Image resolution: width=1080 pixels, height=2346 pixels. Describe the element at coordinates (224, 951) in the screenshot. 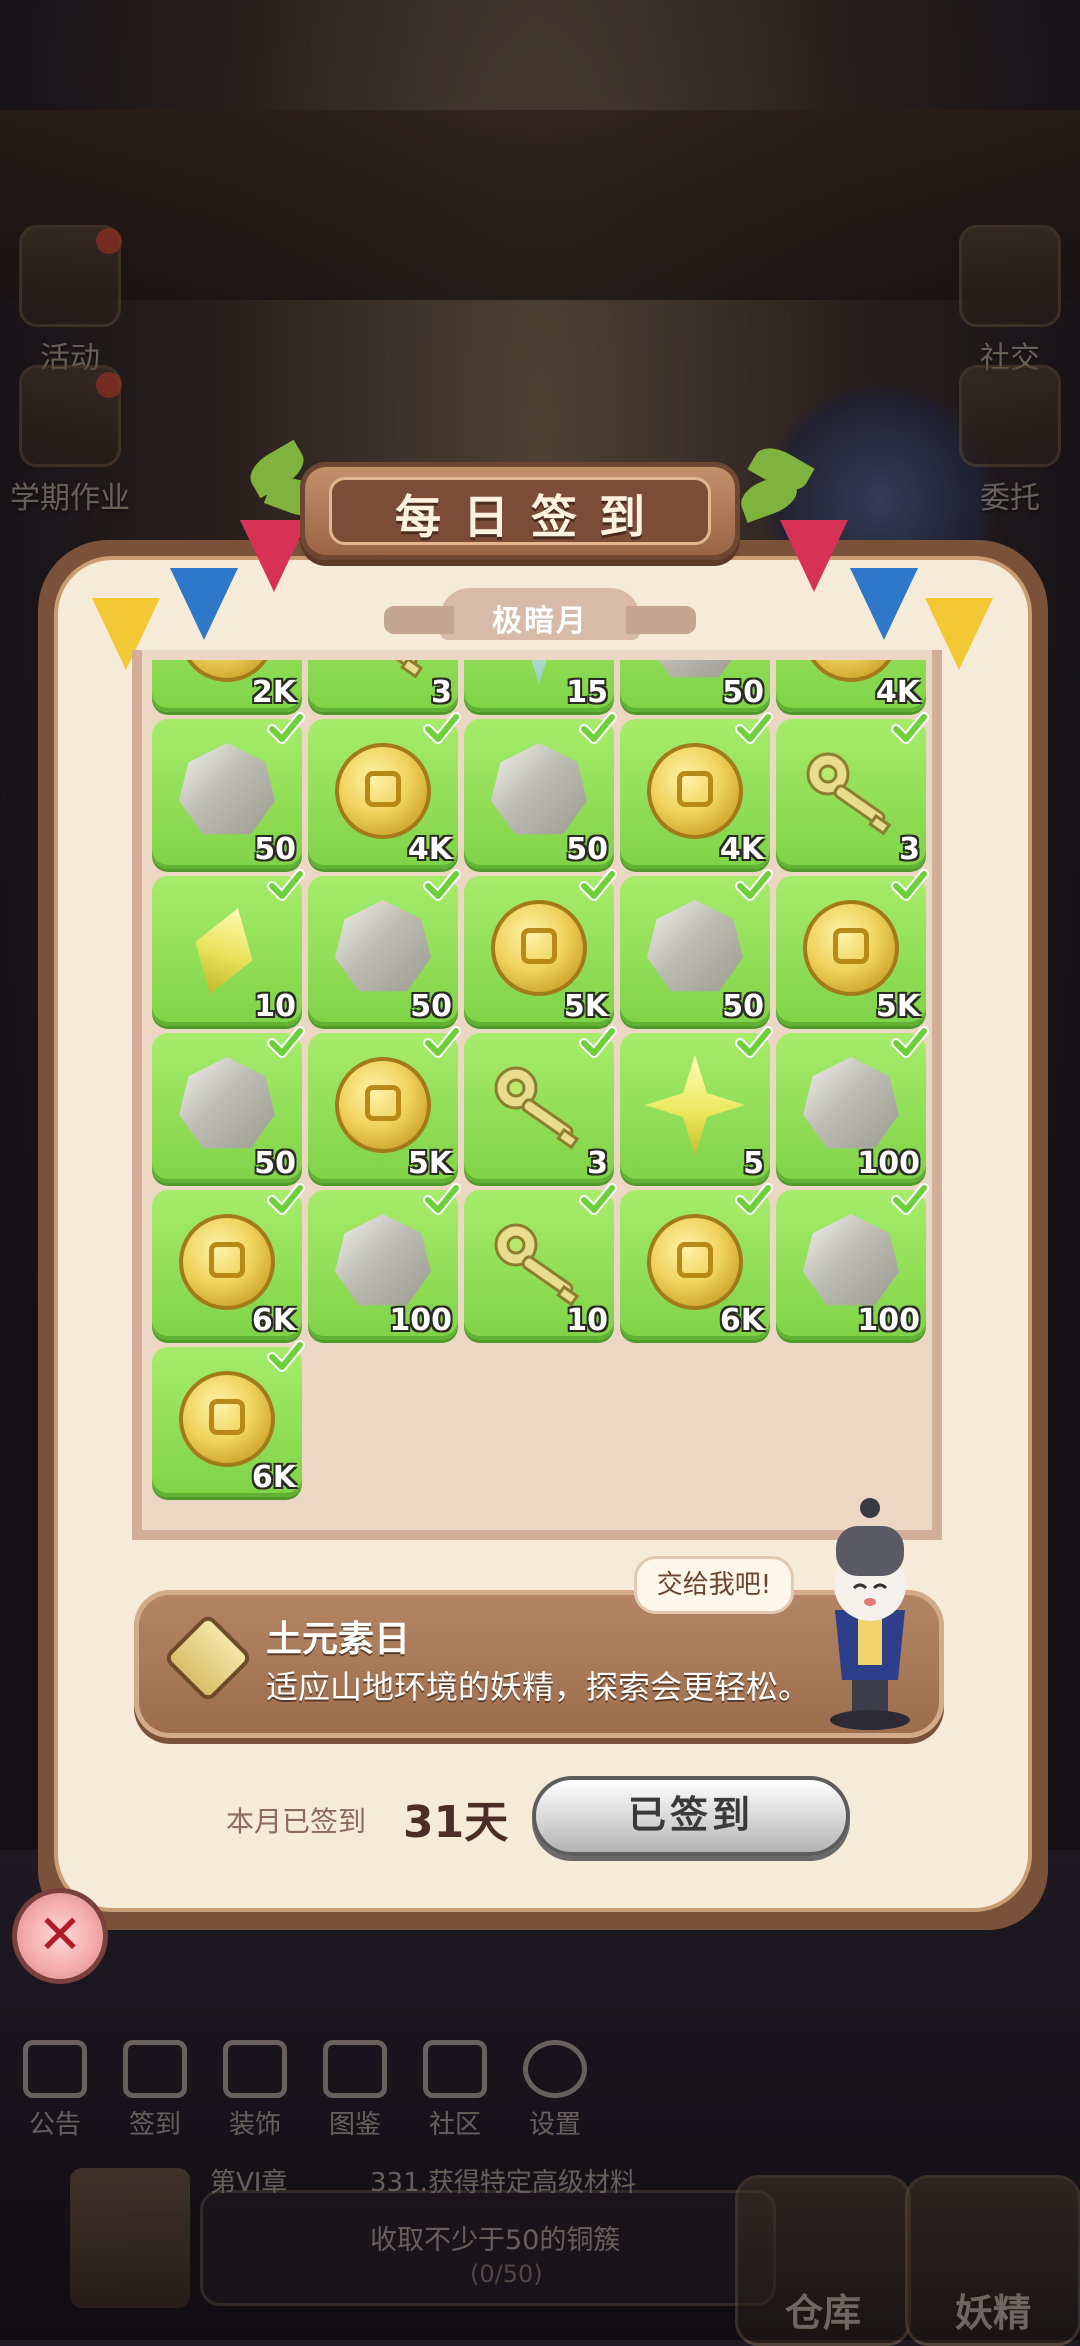

I see `diamond-icon` at that location.